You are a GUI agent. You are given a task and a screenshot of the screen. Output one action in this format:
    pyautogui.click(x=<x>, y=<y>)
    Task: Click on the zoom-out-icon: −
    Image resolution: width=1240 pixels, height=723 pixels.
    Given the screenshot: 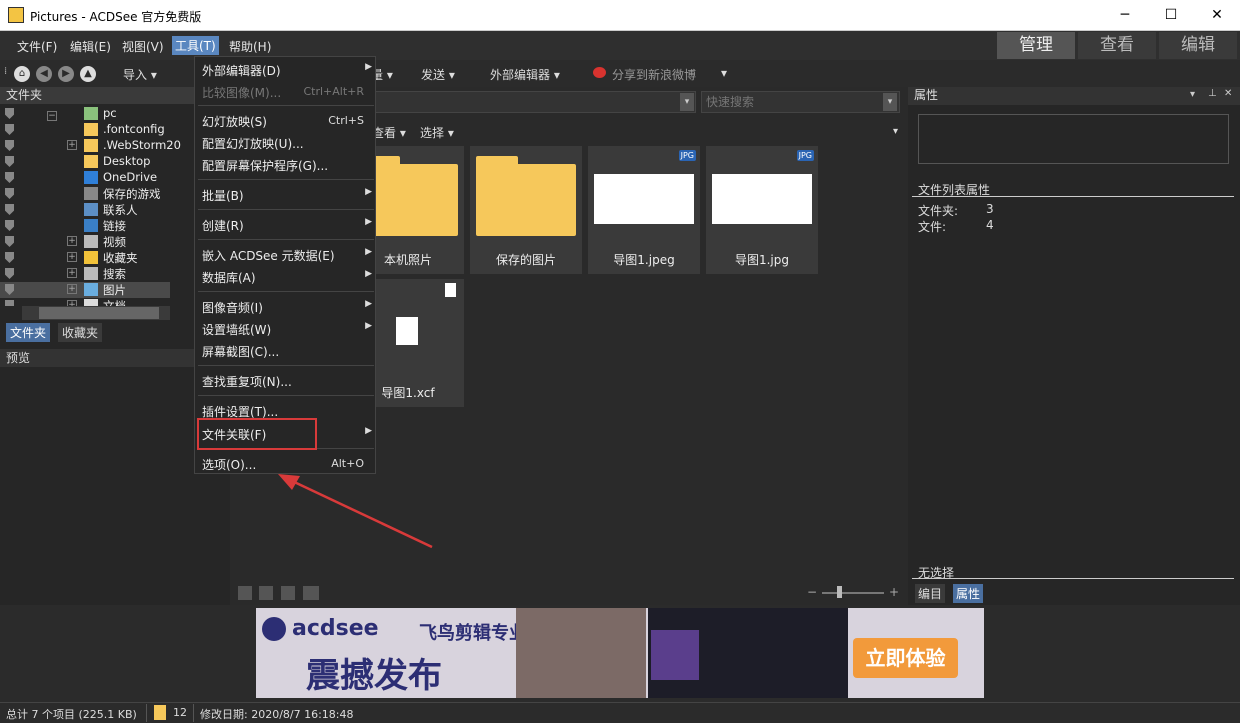 What is the action you would take?
    pyautogui.click(x=812, y=592)
    